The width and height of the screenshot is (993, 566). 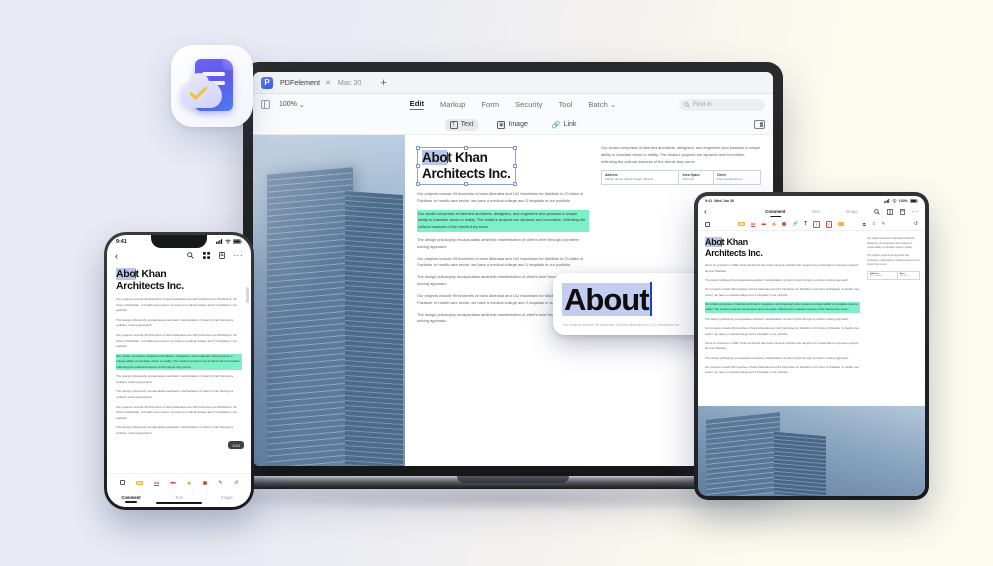 I want to click on tab-label: Mac 30, so click(x=349, y=82).